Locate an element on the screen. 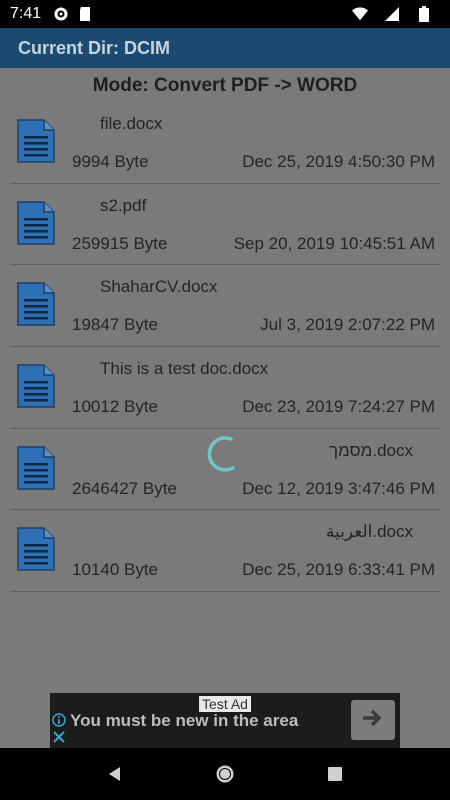  arrow-right-icon is located at coordinates (373, 720).